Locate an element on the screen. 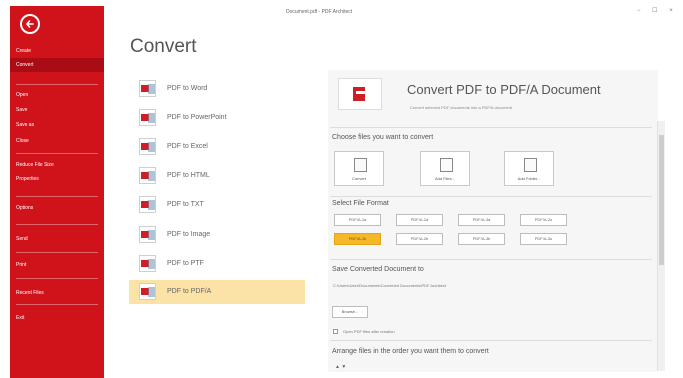 This screenshot has height=378, width=683. pdf-to-word-icon is located at coordinates (147, 88).